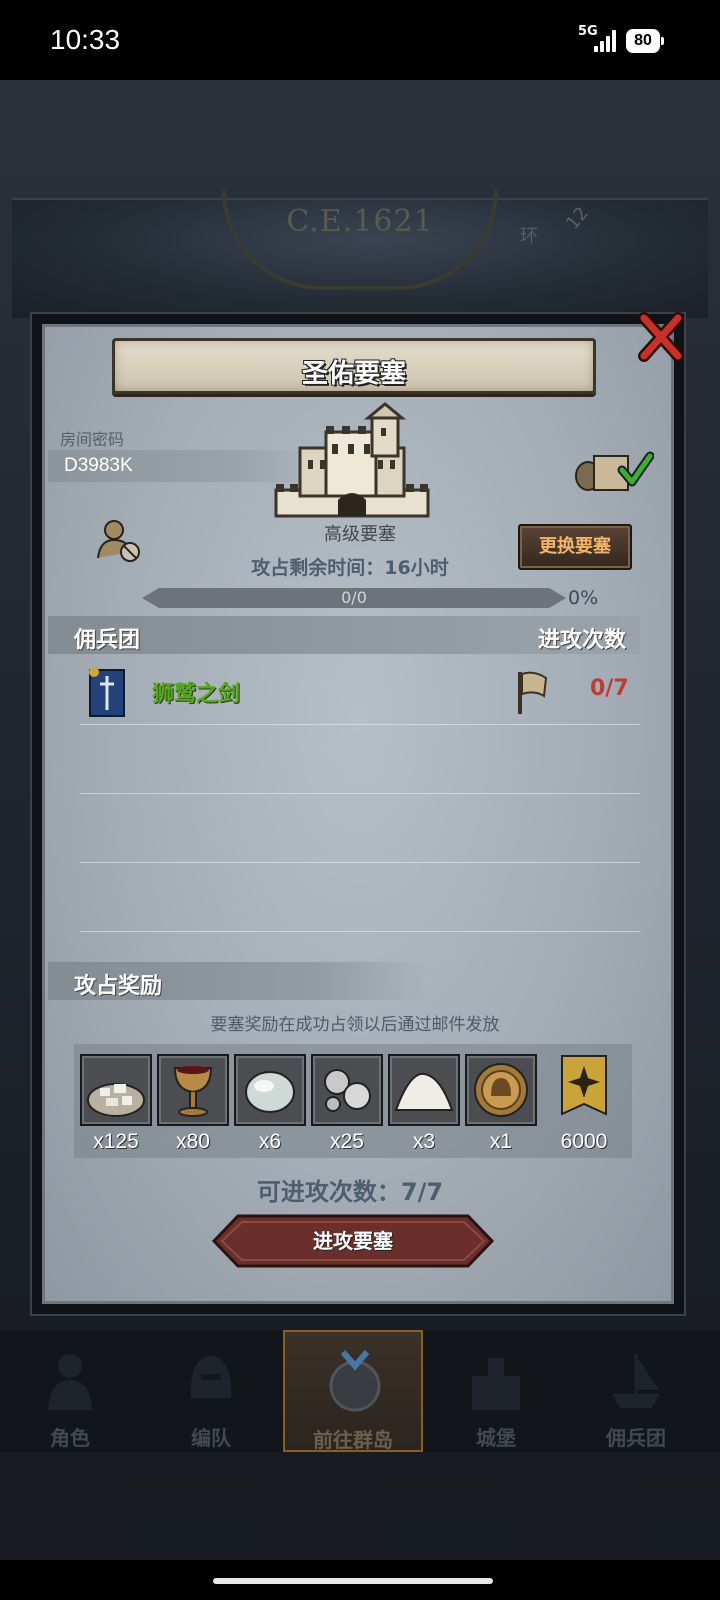 The height and width of the screenshot is (1600, 720). I want to click on mercenary-name: 狮鹫之剑, so click(196, 694).